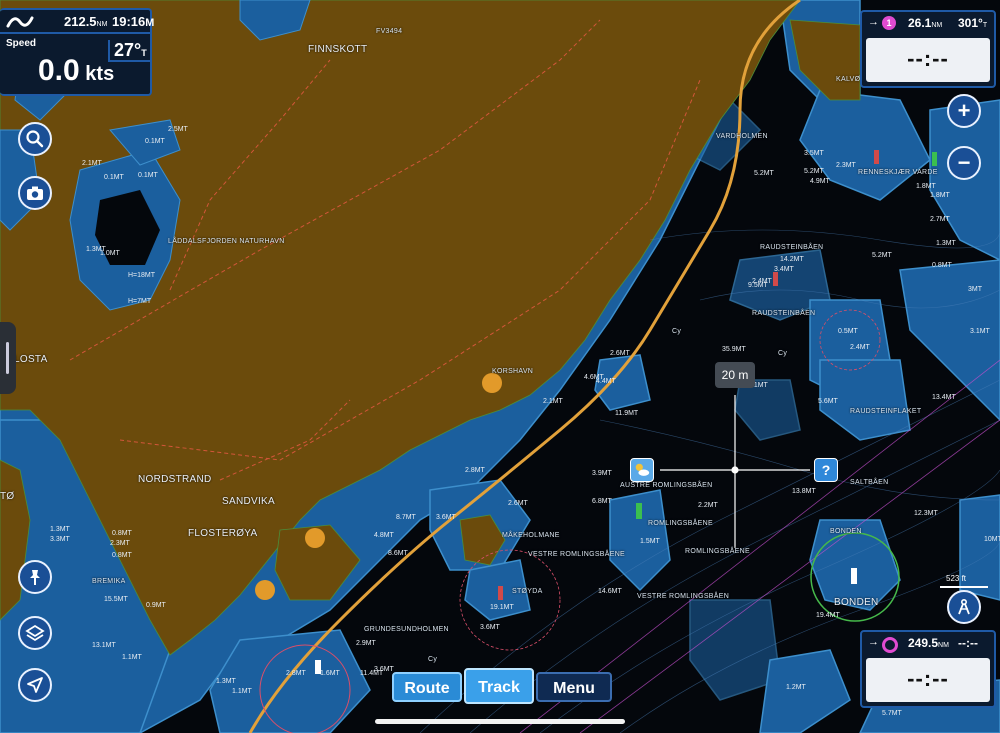 The width and height of the screenshot is (1000, 733). I want to click on place-label: SALTBÅEN, so click(869, 482).